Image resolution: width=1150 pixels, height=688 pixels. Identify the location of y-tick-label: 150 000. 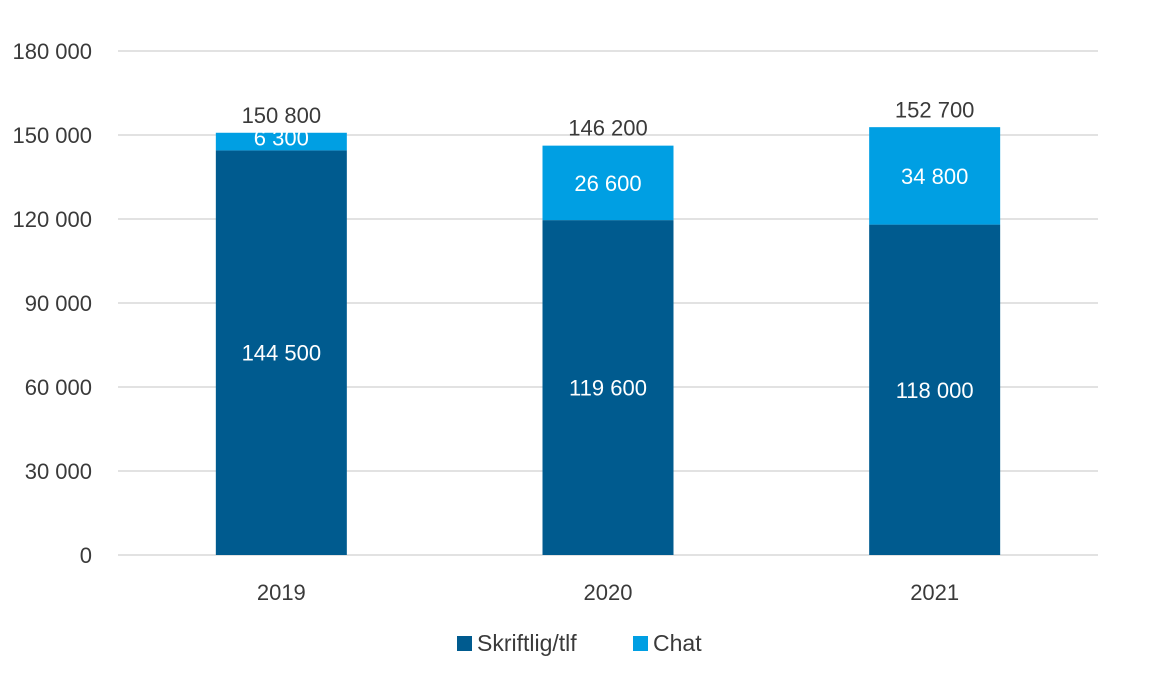
(52, 135).